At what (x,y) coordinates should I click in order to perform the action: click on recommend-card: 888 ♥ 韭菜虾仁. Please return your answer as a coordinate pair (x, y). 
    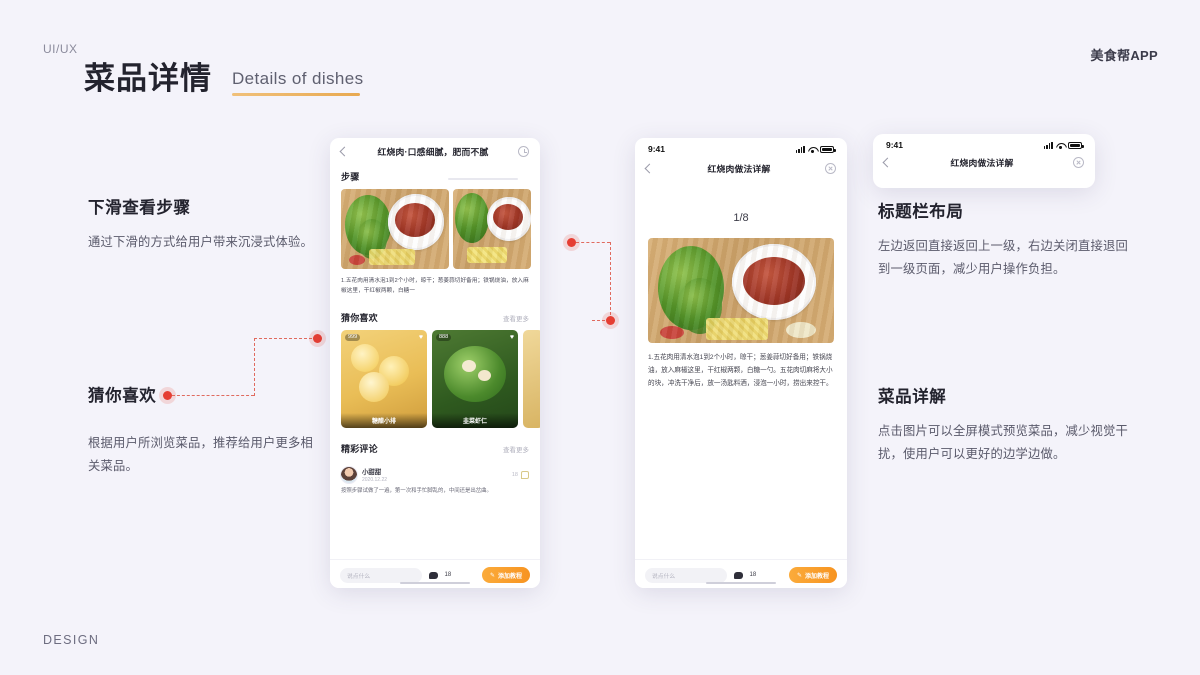
    Looking at the image, I should click on (475, 378).